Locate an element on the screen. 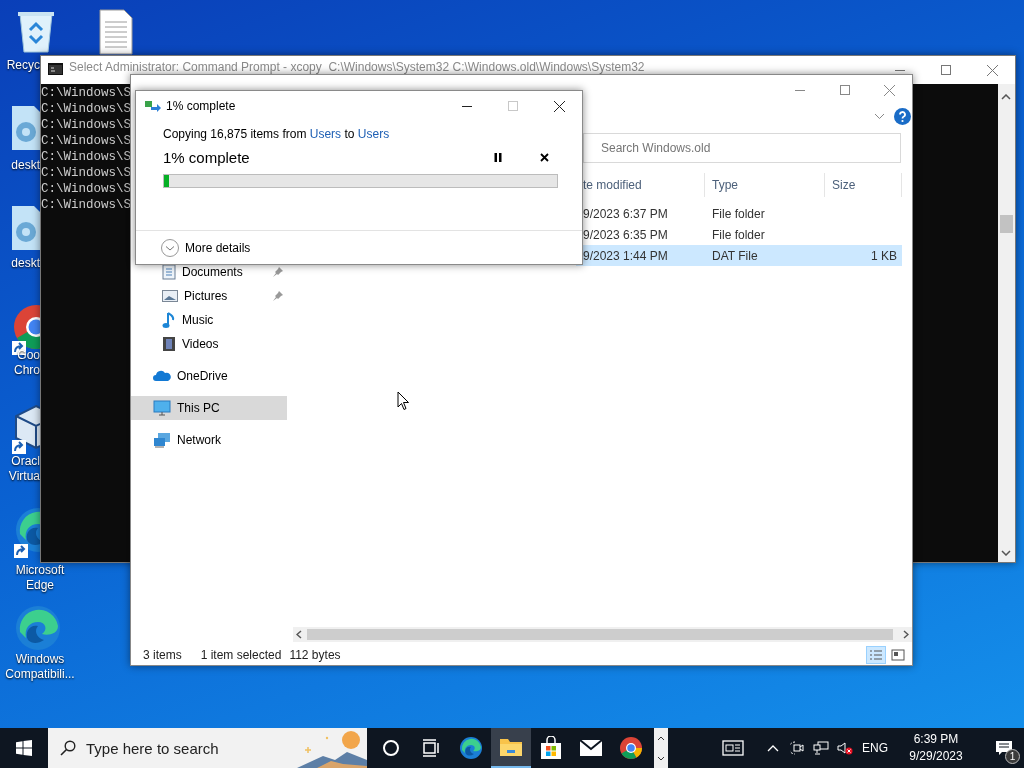 The height and width of the screenshot is (768, 1024). caret-down-icon is located at coordinates (661, 758).